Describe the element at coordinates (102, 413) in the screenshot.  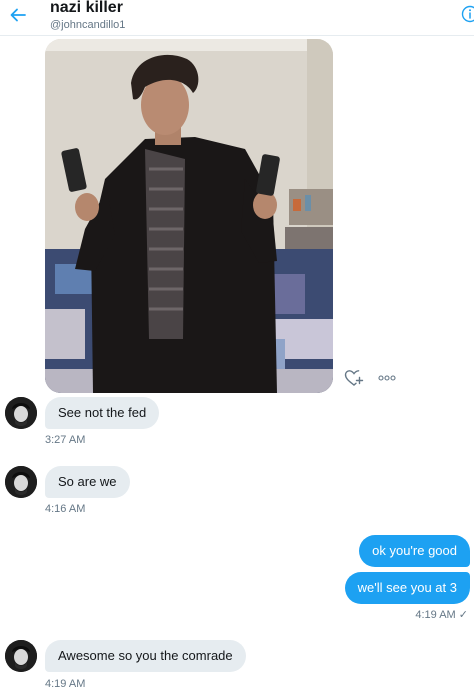
I see `message-bubble: See not the fed` at that location.